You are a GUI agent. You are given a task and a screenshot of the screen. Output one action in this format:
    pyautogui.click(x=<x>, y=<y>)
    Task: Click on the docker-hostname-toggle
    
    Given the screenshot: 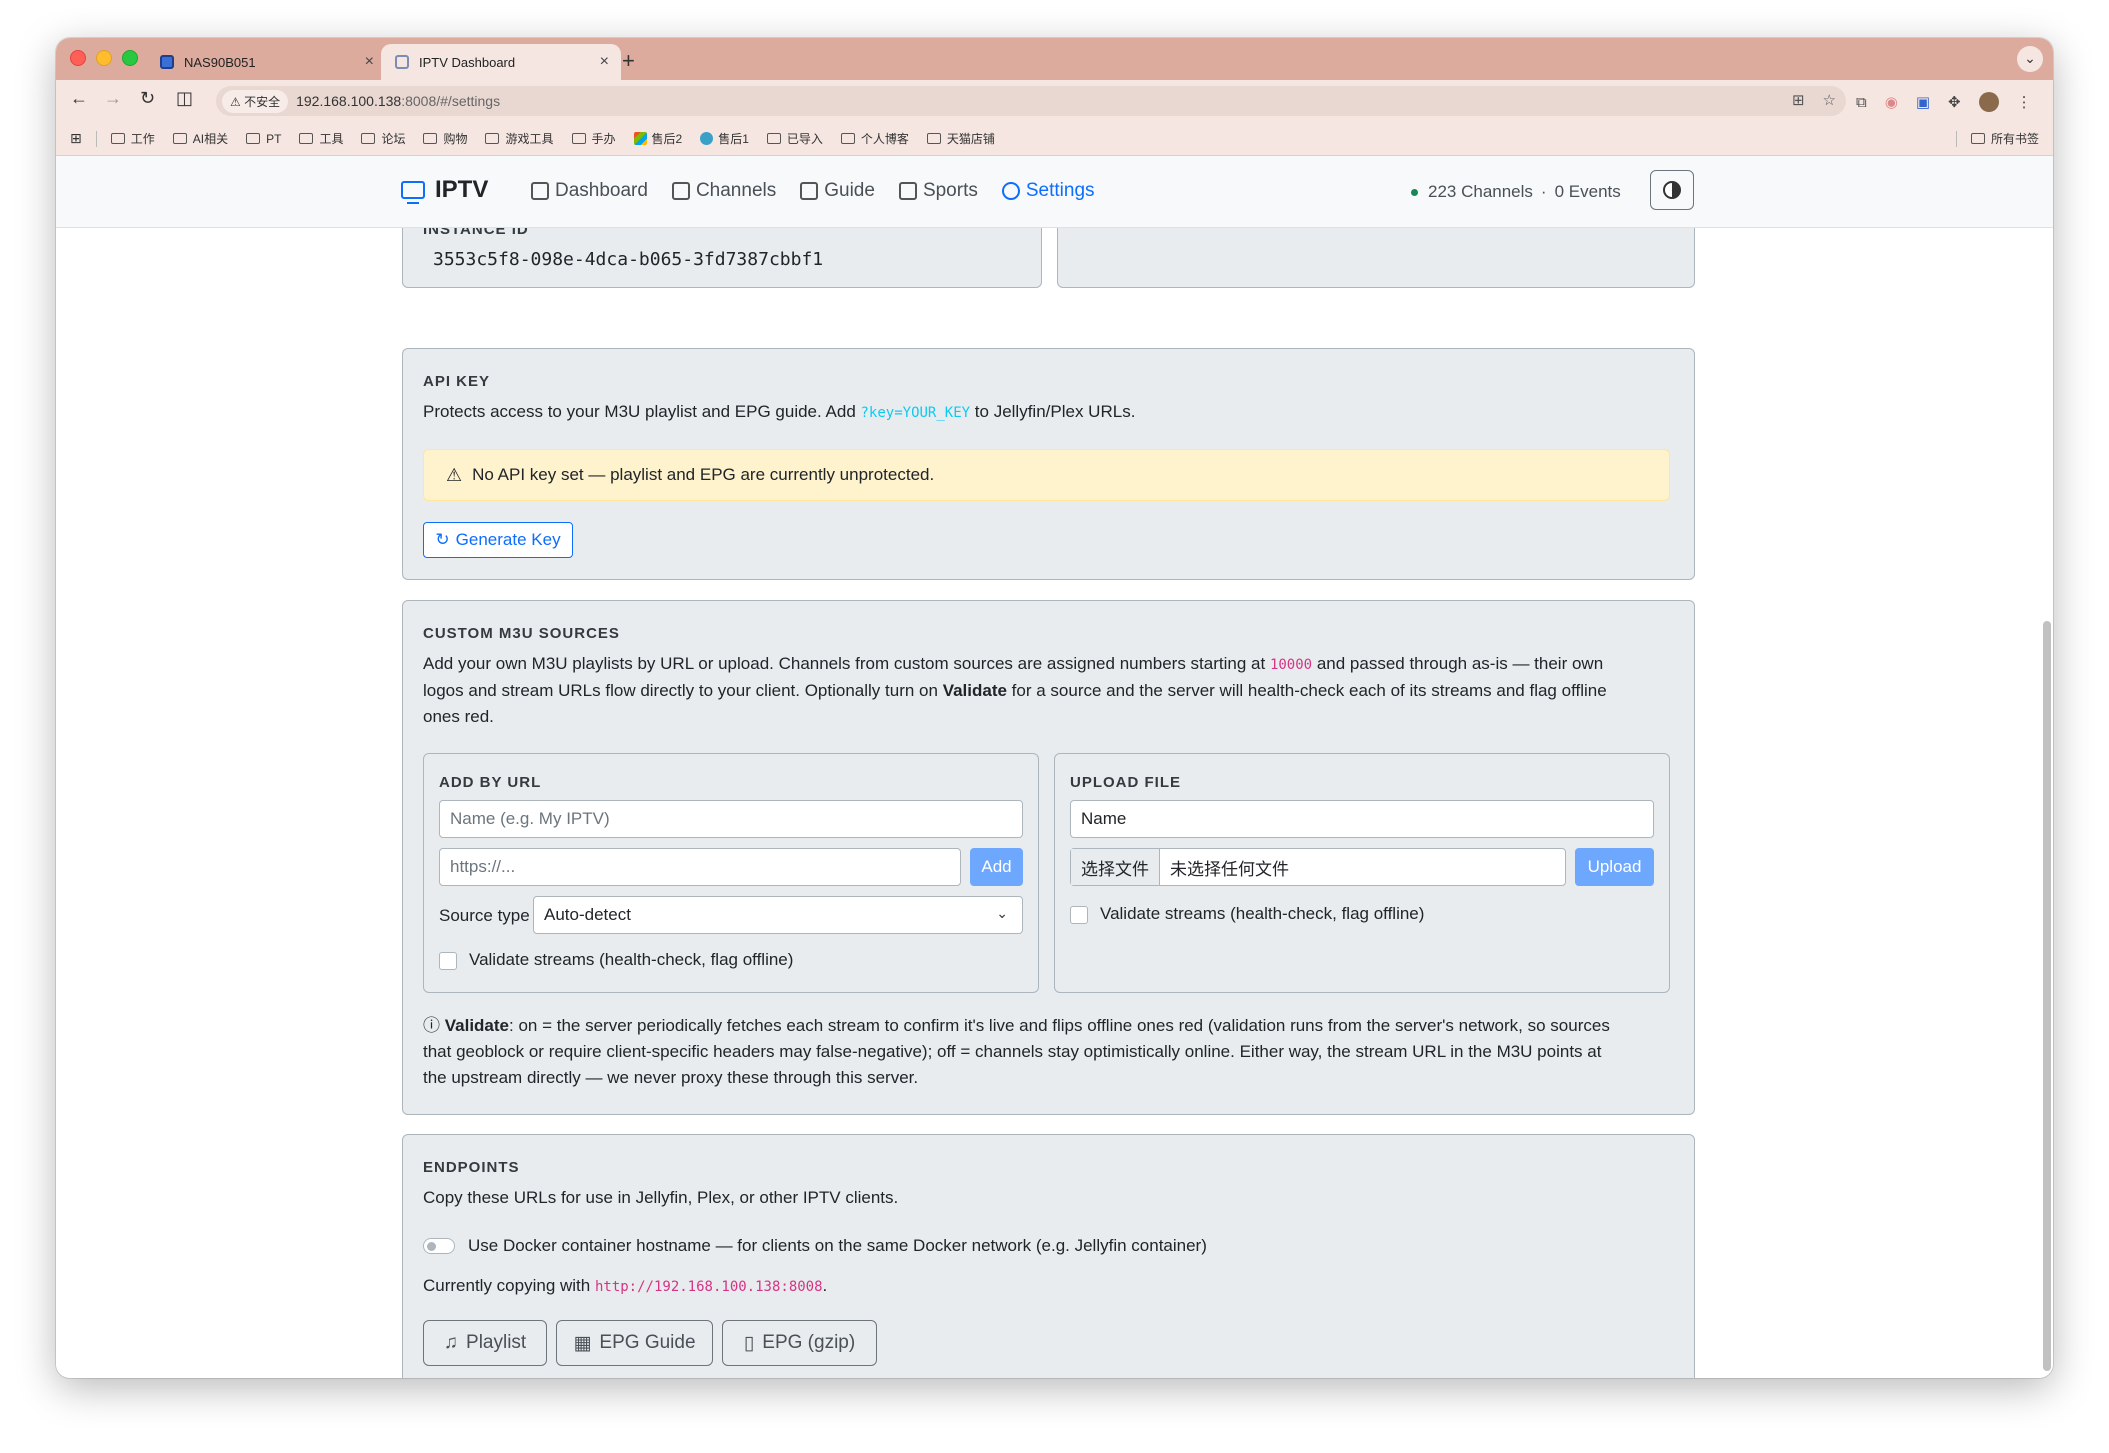 What is the action you would take?
    pyautogui.click(x=439, y=1246)
    